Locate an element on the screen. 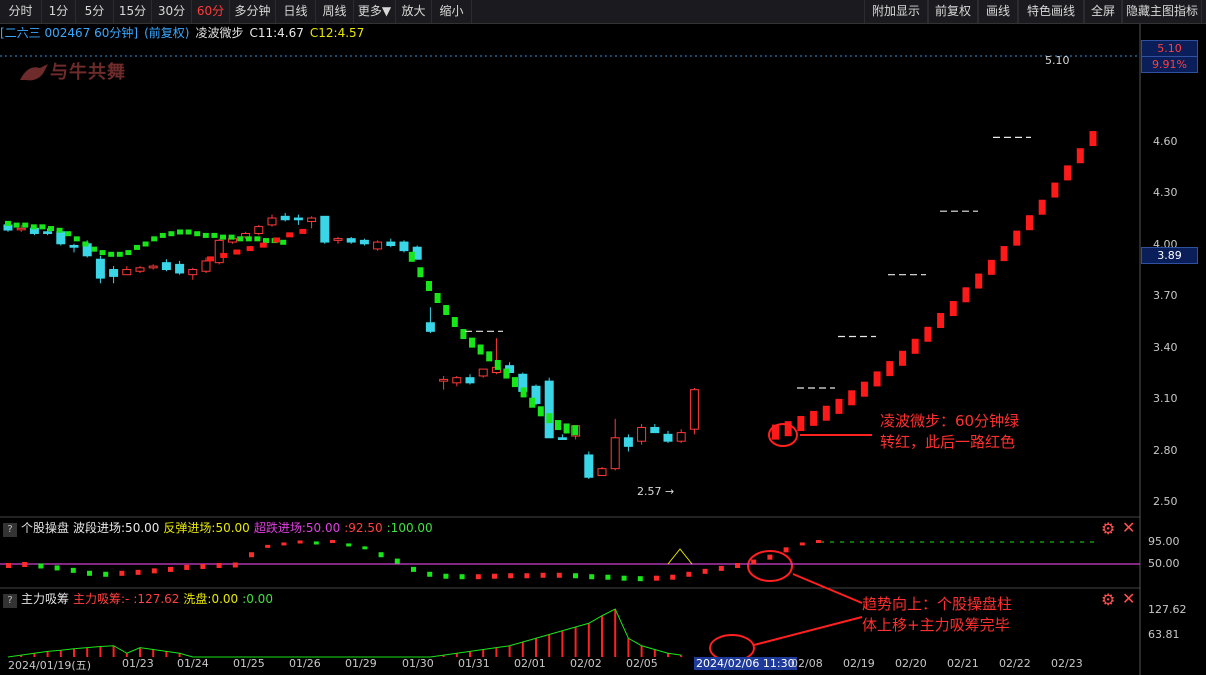  legend-item: 反弹进场:50.00 is located at coordinates (206, 528).